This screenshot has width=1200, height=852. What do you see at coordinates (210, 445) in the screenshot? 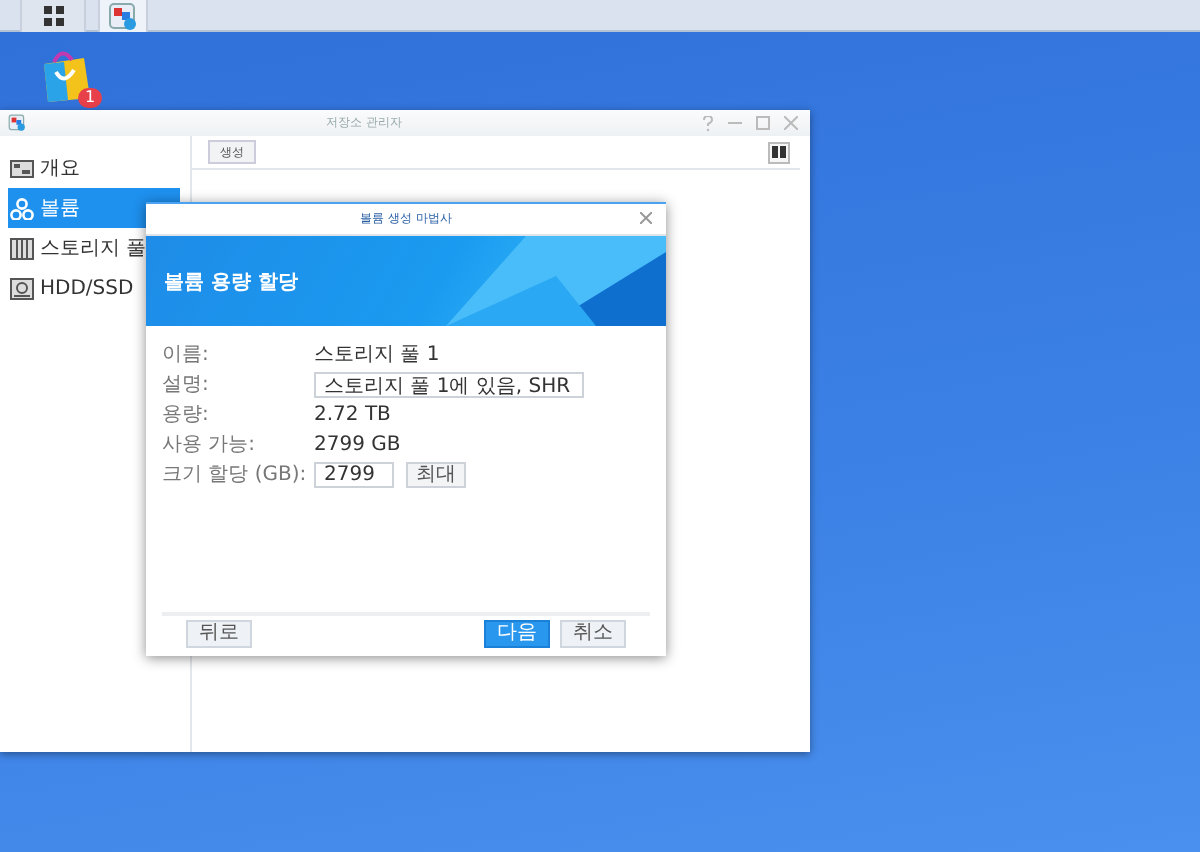
I see `field-label: 사용 가능:` at bounding box center [210, 445].